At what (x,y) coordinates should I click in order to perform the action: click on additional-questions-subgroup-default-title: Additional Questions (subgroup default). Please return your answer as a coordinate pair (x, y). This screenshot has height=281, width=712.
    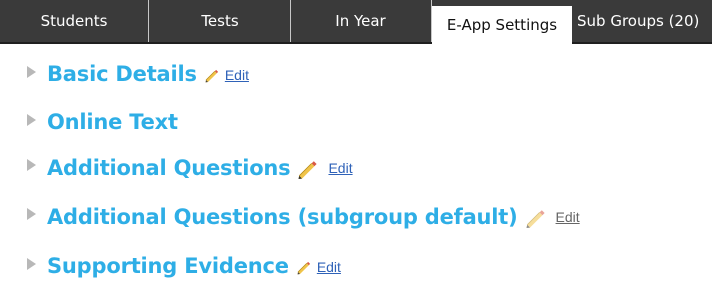
    Looking at the image, I should click on (282, 217).